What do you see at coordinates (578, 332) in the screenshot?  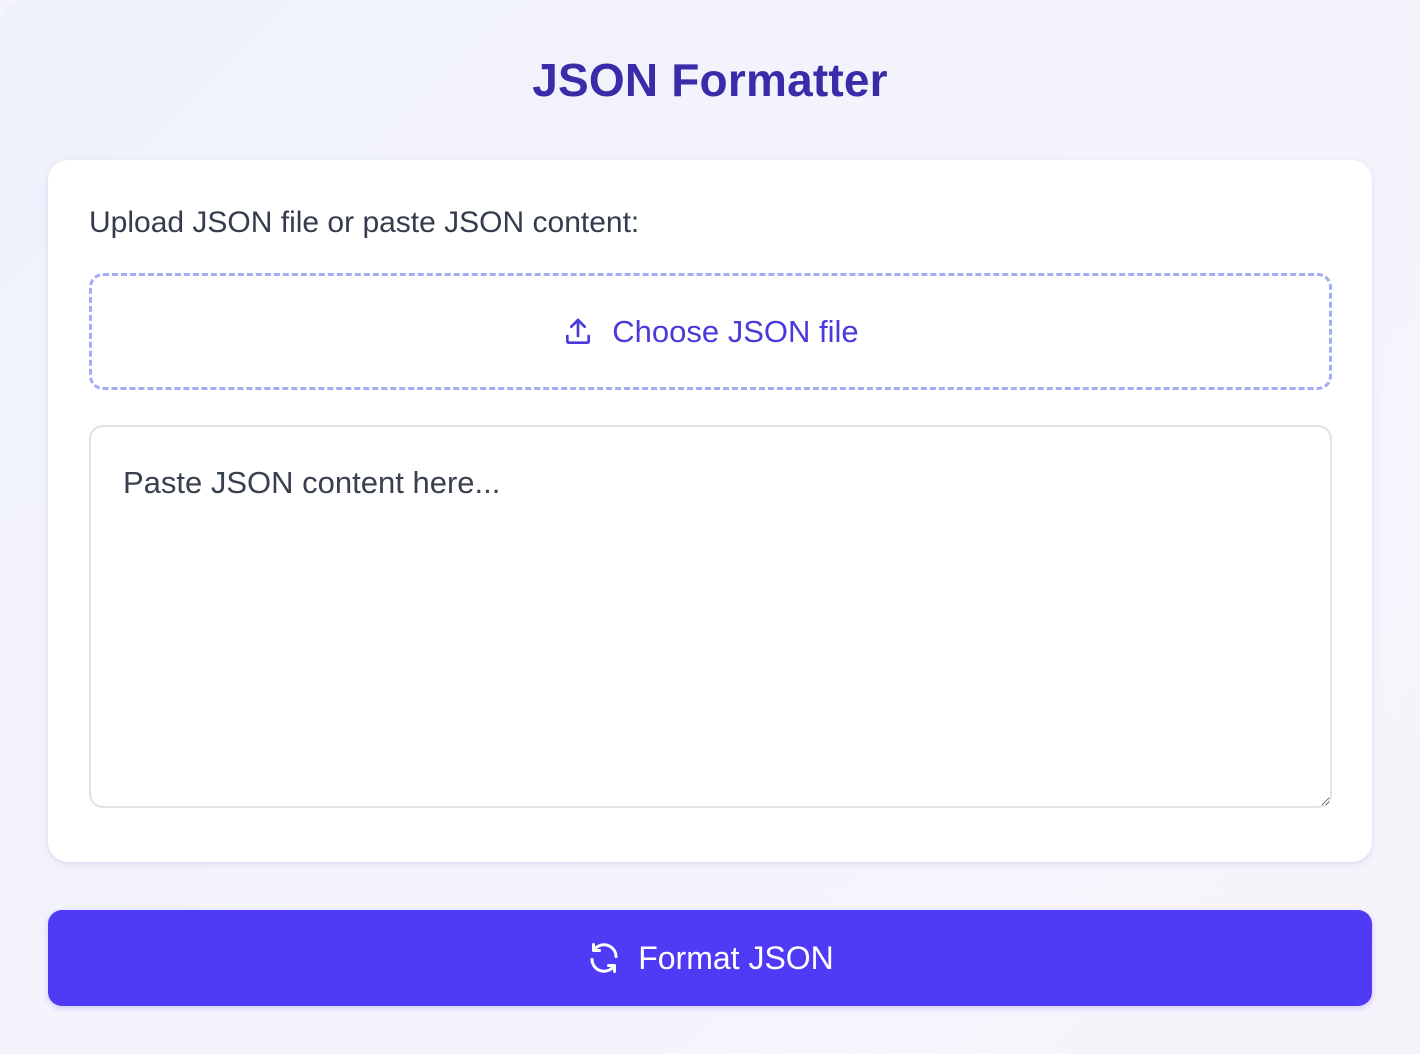 I see `upload-icon` at bounding box center [578, 332].